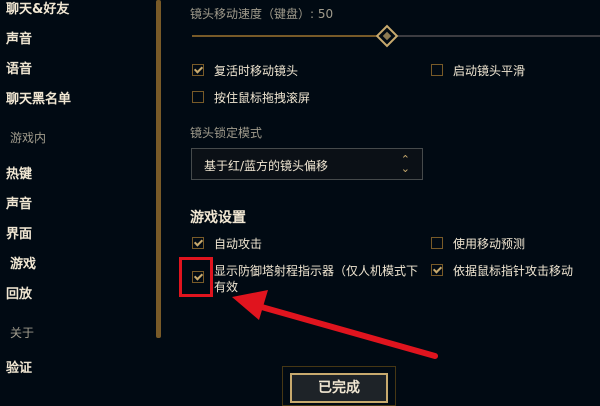 This screenshot has height=406, width=600. I want to click on annotation-arrow-icon, so click(335, 324).